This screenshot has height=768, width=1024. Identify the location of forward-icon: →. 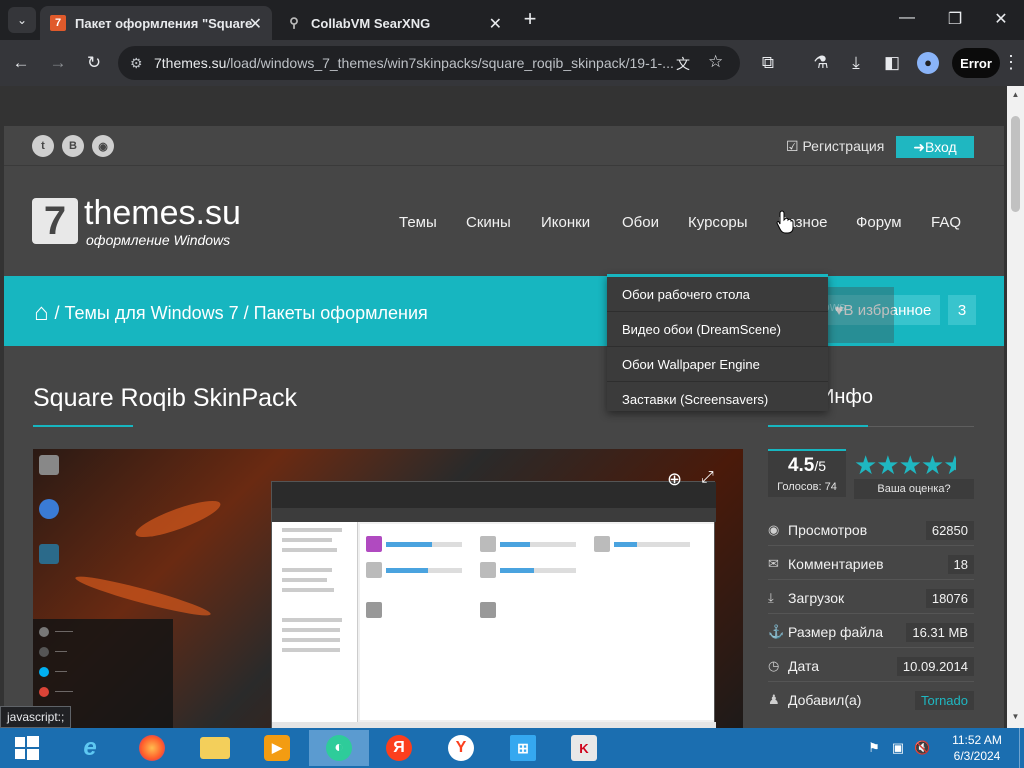
(58, 63).